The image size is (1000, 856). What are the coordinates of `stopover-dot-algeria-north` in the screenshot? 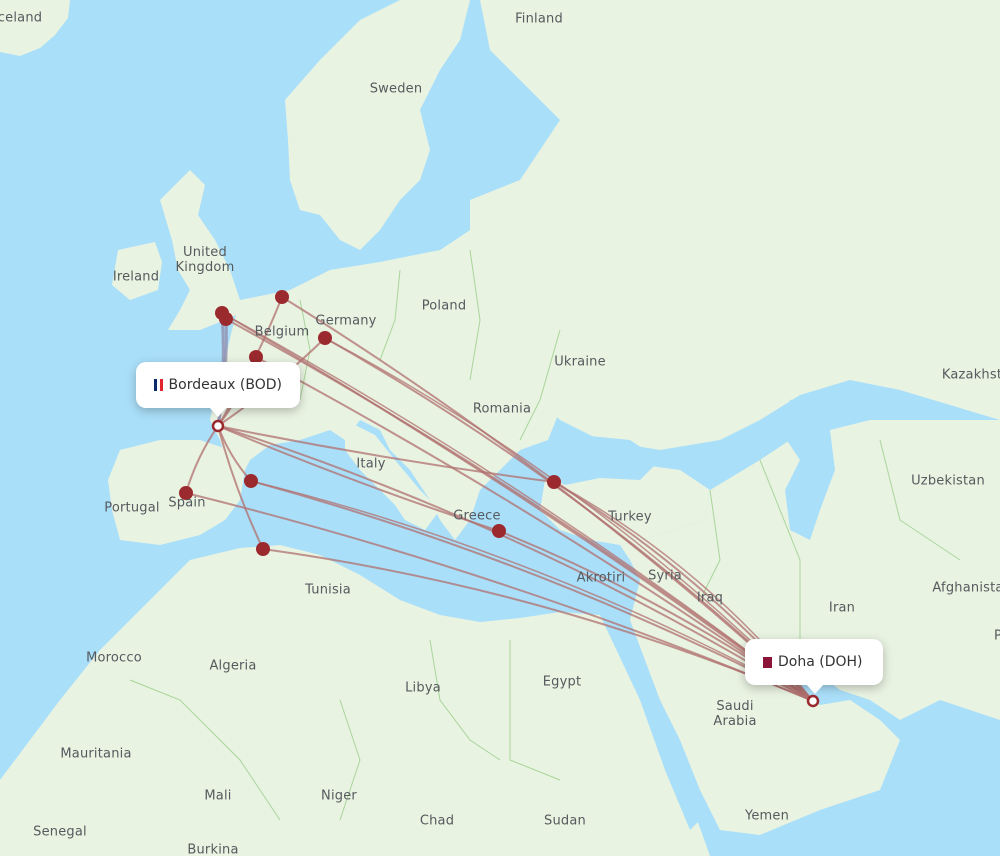 It's located at (263, 549).